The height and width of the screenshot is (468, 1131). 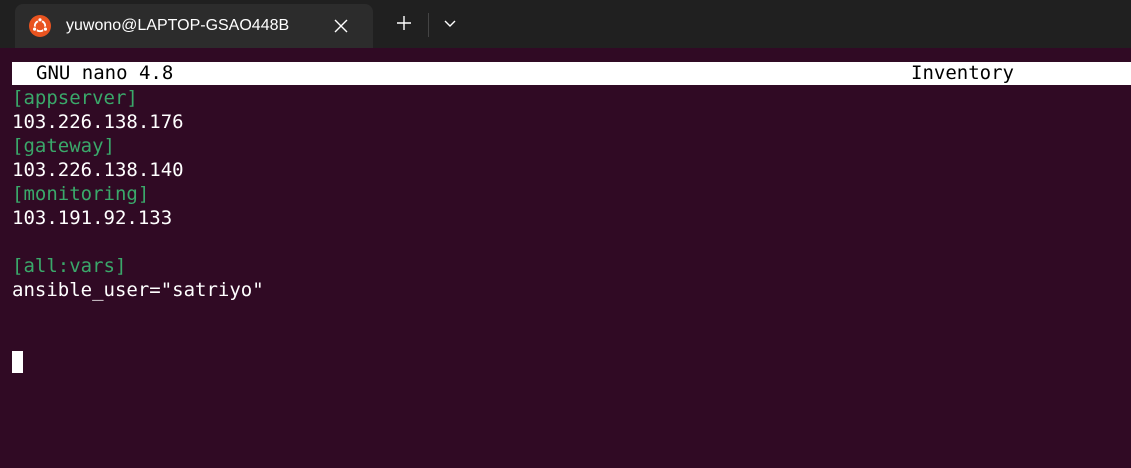 I want to click on title-bar: yuwono@LAPTOP-GSAO448B, so click(x=565, y=24).